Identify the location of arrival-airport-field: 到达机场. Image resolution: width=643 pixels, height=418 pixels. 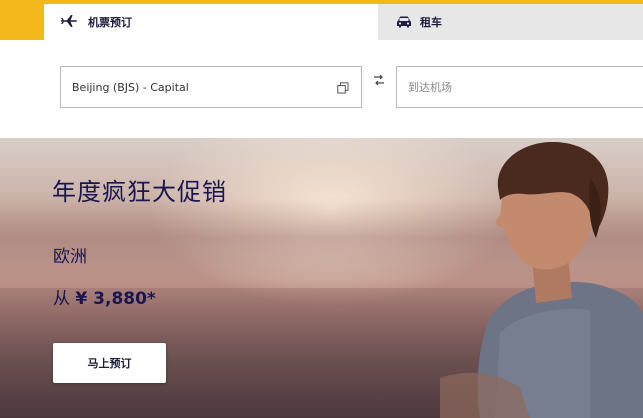
(519, 87).